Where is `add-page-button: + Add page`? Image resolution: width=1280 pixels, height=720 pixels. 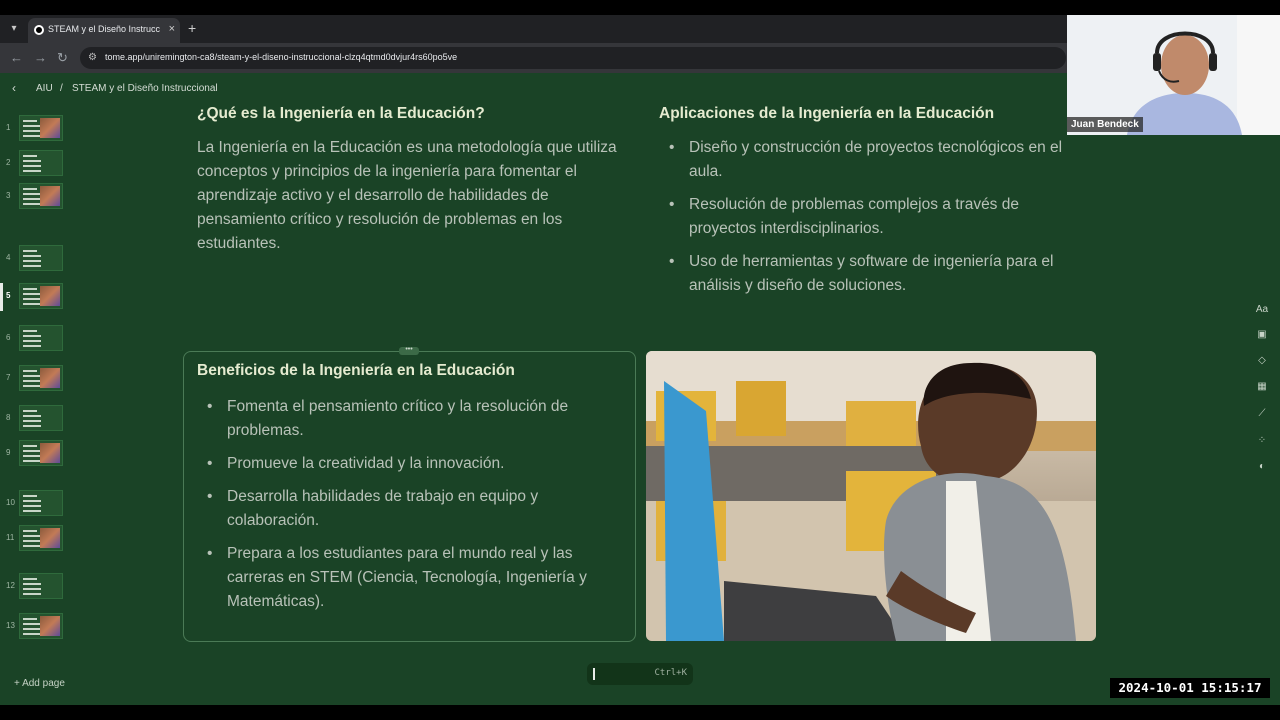 add-page-button: + Add page is located at coordinates (39, 683).